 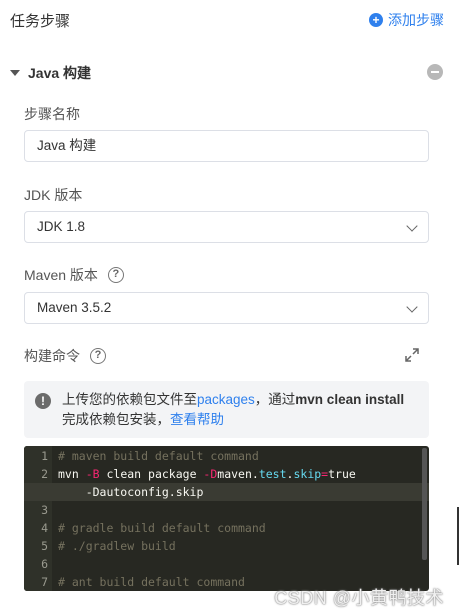 I want to click on notice-command: mvn clean install, so click(x=350, y=399).